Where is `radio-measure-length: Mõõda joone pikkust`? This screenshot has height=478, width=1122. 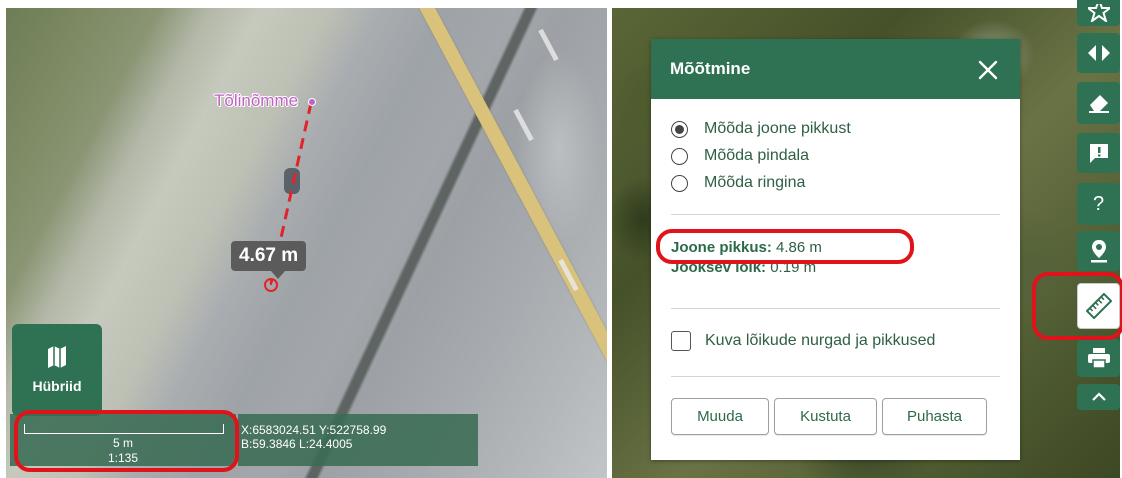 radio-measure-length: Mõõda joone pikkust is located at coordinates (761, 129).